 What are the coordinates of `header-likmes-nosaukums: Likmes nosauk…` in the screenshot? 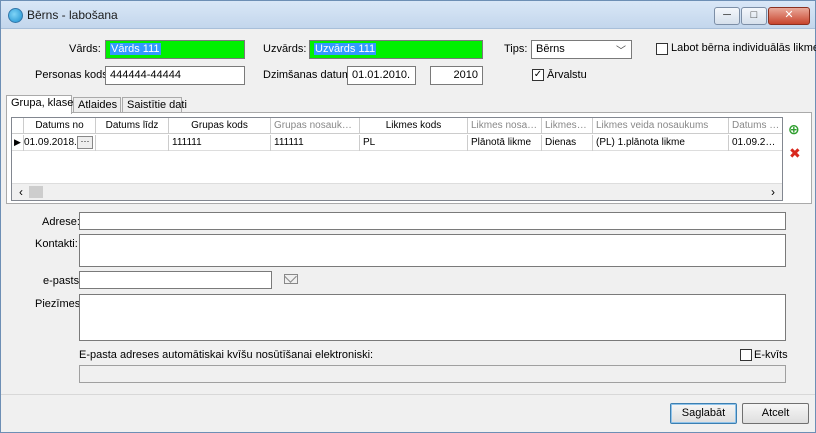 It's located at (505, 126).